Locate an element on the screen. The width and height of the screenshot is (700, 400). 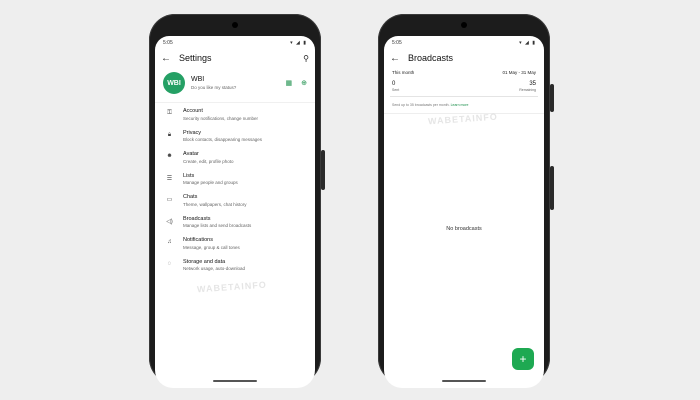
item-label: Broadcasts is located at coordinates (197, 218).